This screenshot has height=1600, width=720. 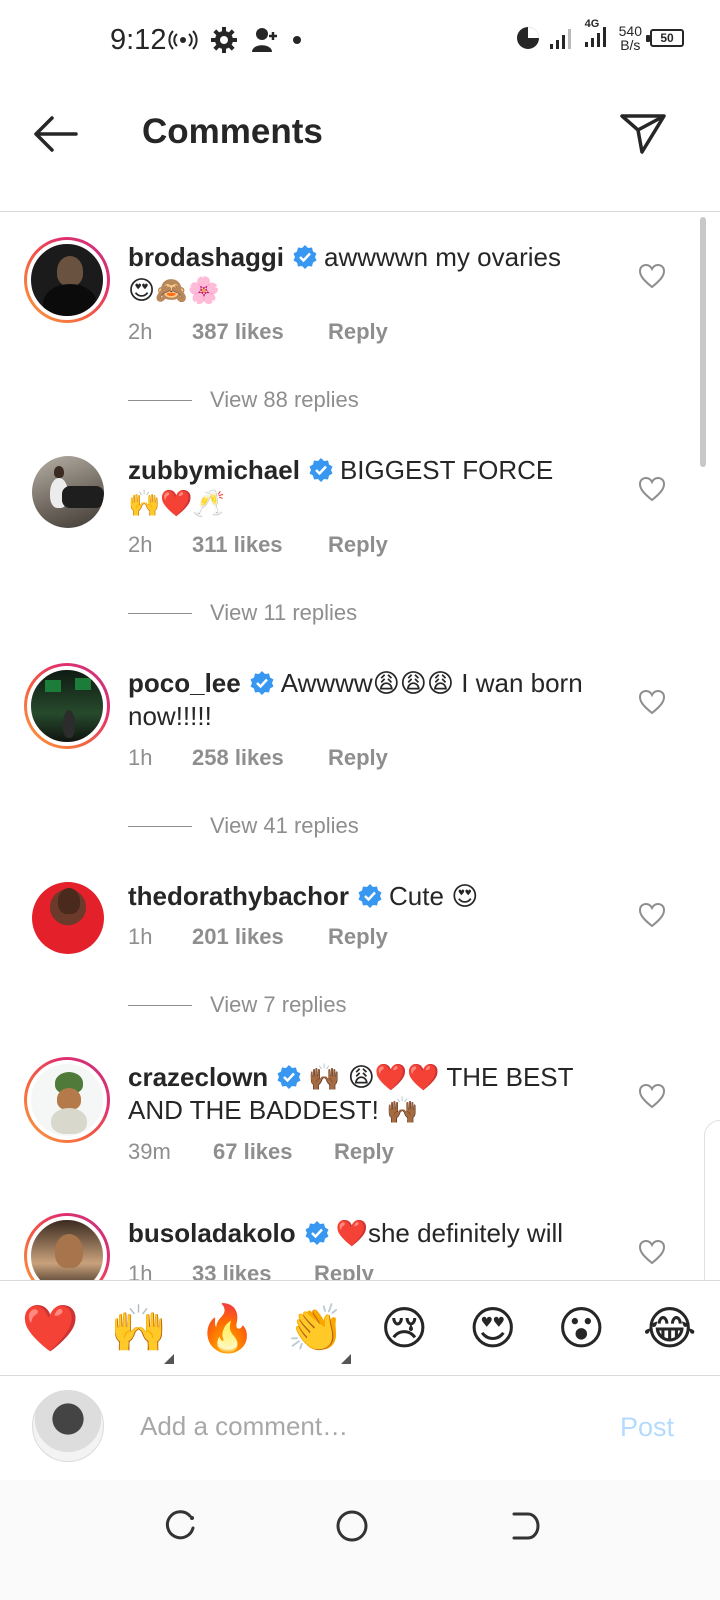 I want to click on back-button, so click(x=55, y=134).